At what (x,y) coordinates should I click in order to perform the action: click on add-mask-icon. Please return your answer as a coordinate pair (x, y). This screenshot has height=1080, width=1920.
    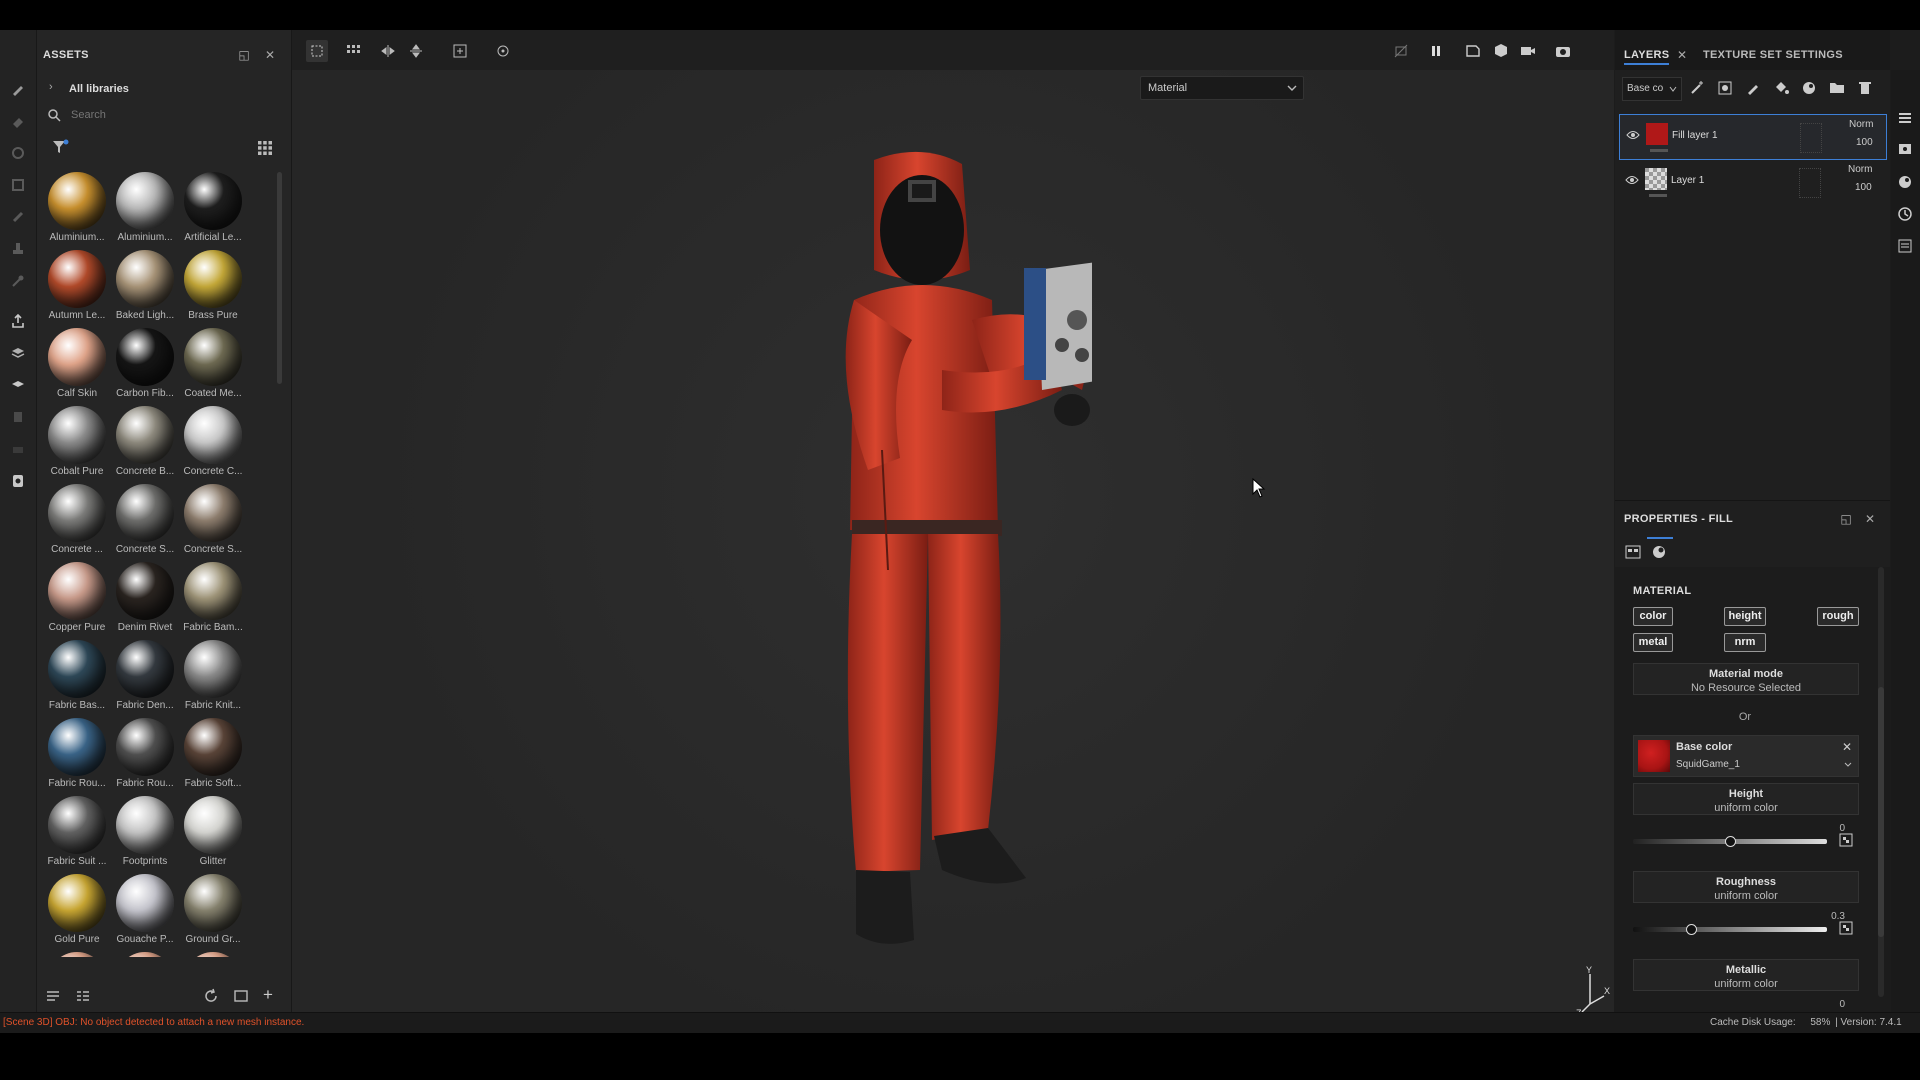
    Looking at the image, I should click on (1725, 88).